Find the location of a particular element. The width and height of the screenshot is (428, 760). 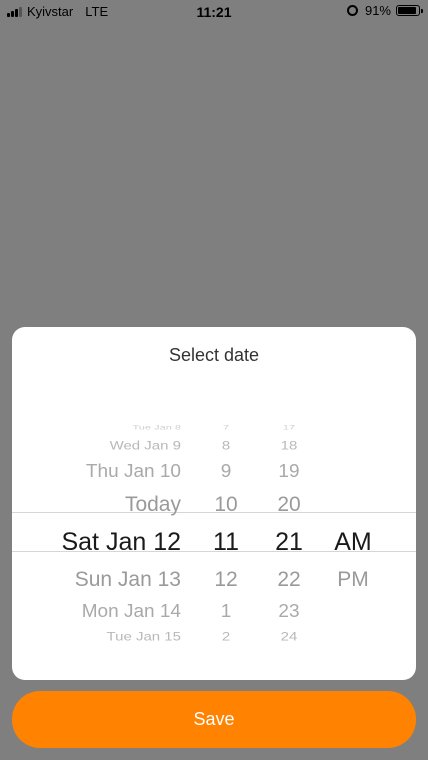

alarm-clock-icon is located at coordinates (352, 10).